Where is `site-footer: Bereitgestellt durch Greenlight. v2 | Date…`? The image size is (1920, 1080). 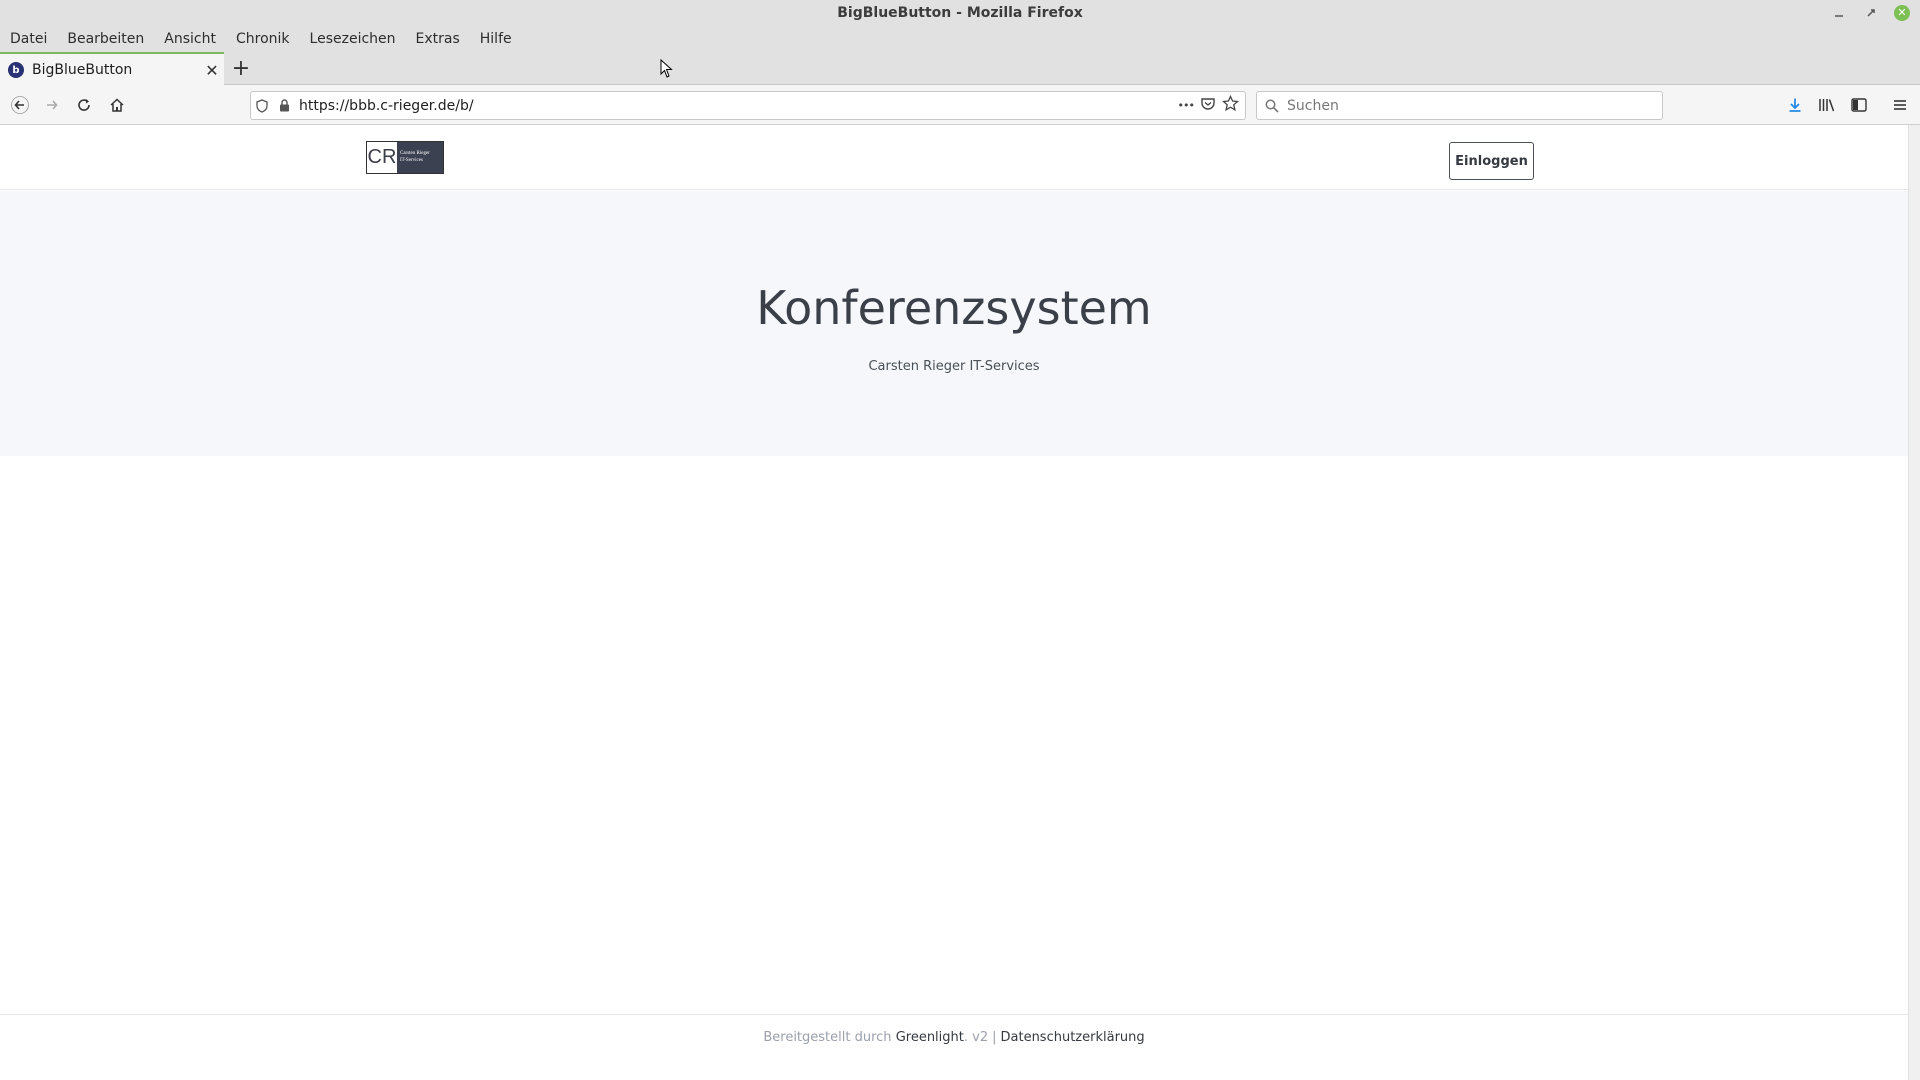 site-footer: Bereitgestellt durch Greenlight. v2 | Date… is located at coordinates (954, 1047).